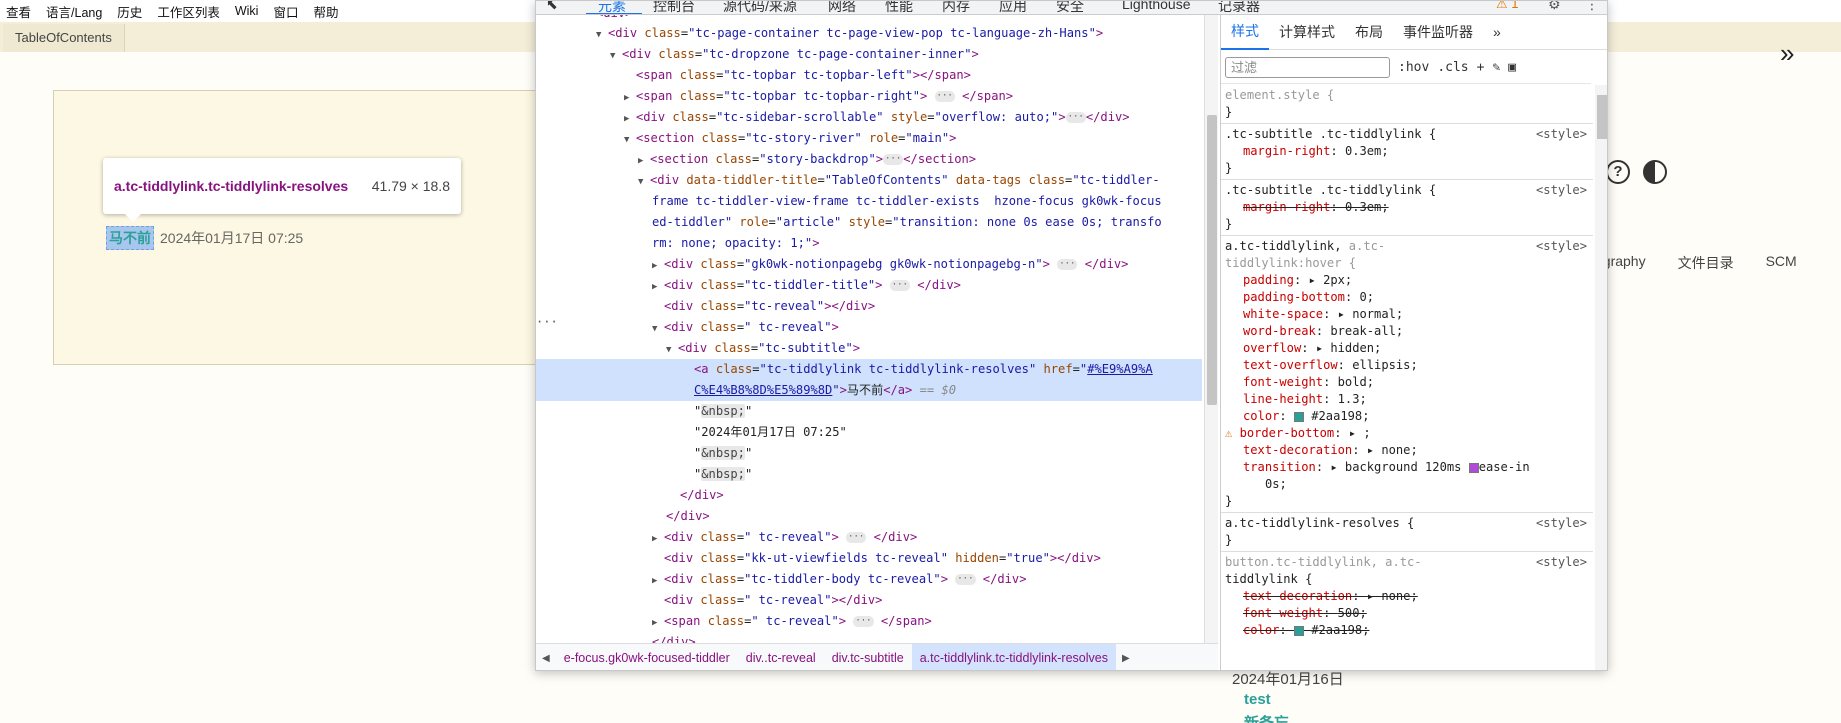 This screenshot has width=1841, height=723. Describe the element at coordinates (130, 238) in the screenshot. I see `subtitle-author-link: 马不前` at that location.